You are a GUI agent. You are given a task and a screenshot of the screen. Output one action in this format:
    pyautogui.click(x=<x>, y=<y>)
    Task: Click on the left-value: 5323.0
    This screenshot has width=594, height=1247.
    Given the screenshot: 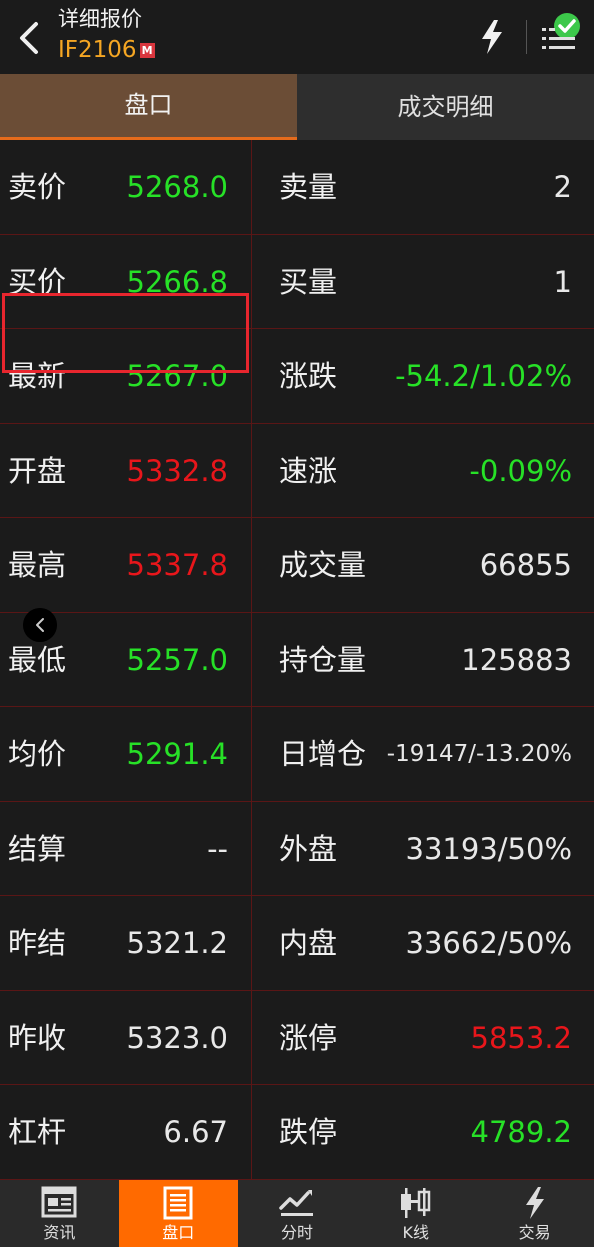 What is the action you would take?
    pyautogui.click(x=177, y=1037)
    